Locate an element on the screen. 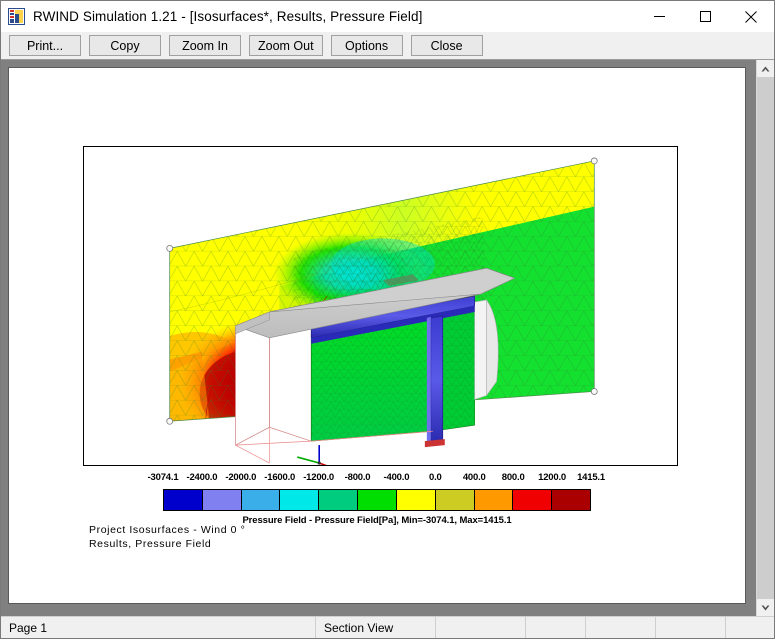 The height and width of the screenshot is (639, 775). scrollbar-track is located at coordinates (765, 338).